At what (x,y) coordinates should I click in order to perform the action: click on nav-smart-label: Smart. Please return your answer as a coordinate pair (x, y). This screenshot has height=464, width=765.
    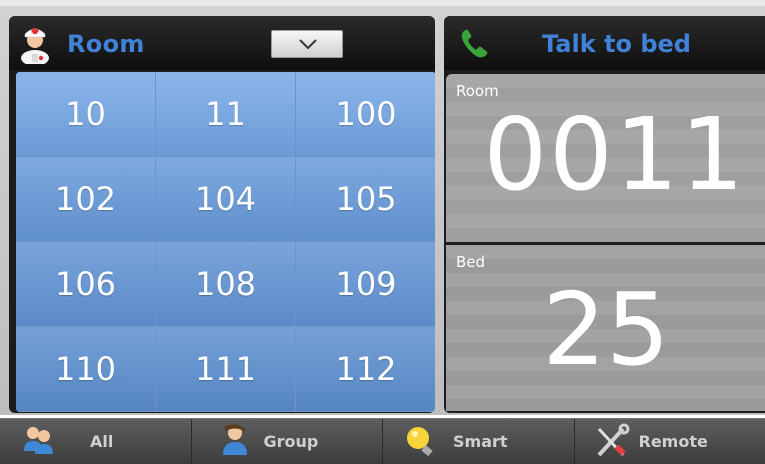
    Looking at the image, I should click on (480, 441).